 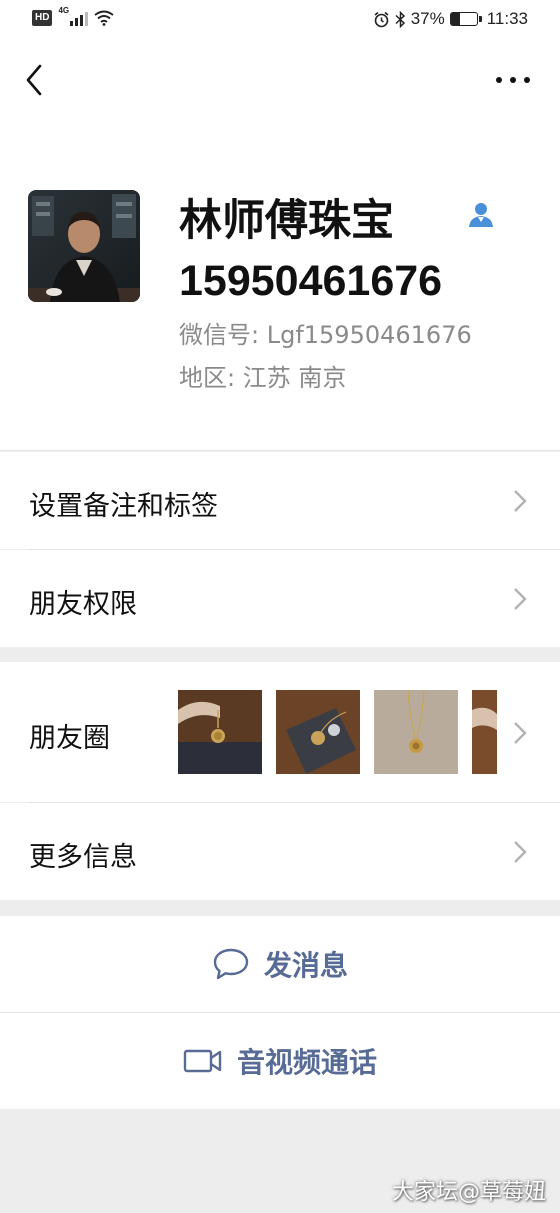 I want to click on friend-permissions-label: 朋友权限, so click(x=83, y=604).